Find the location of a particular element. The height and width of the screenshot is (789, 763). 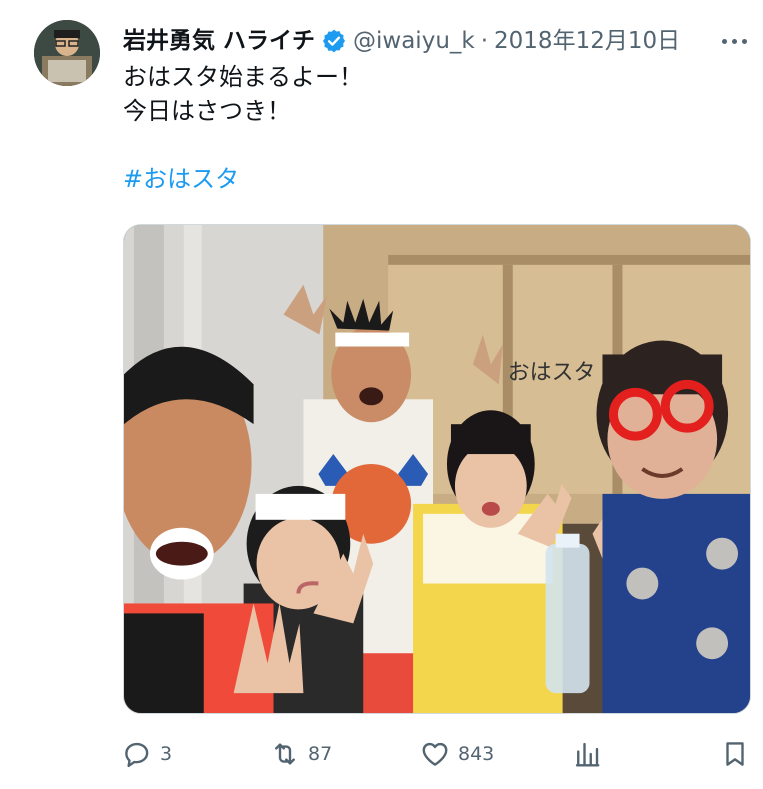

views-icon is located at coordinates (587, 754).